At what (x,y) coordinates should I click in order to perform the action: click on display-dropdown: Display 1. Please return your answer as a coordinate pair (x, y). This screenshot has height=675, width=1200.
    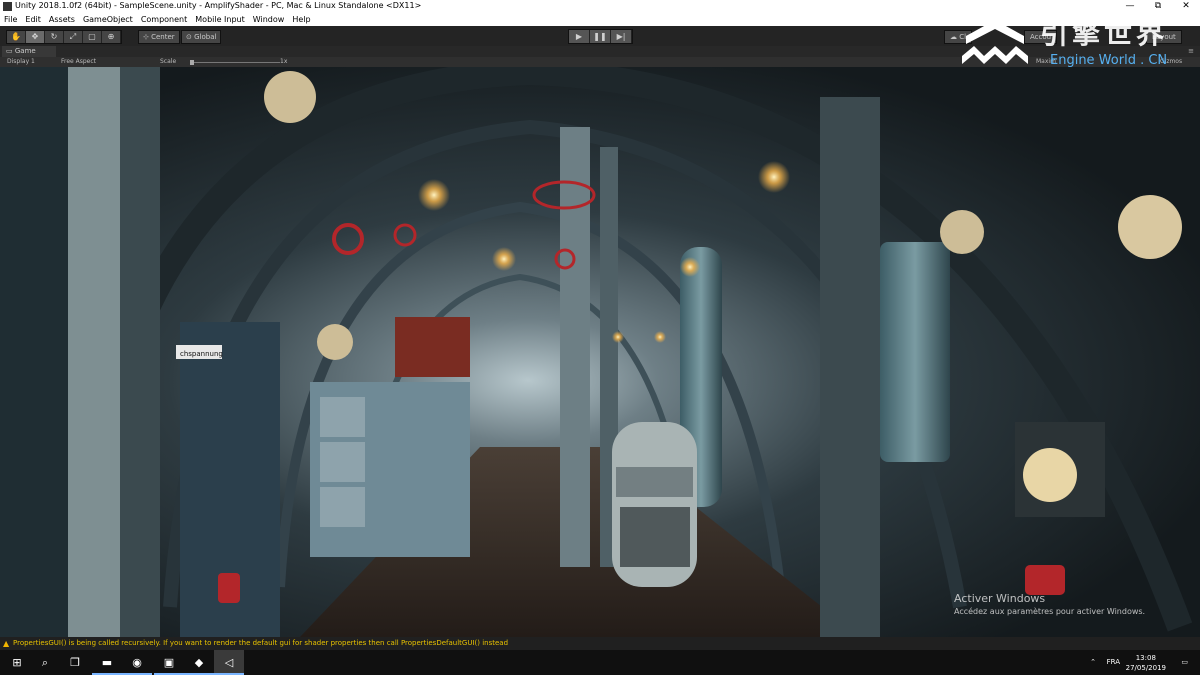
    Looking at the image, I should click on (21, 61).